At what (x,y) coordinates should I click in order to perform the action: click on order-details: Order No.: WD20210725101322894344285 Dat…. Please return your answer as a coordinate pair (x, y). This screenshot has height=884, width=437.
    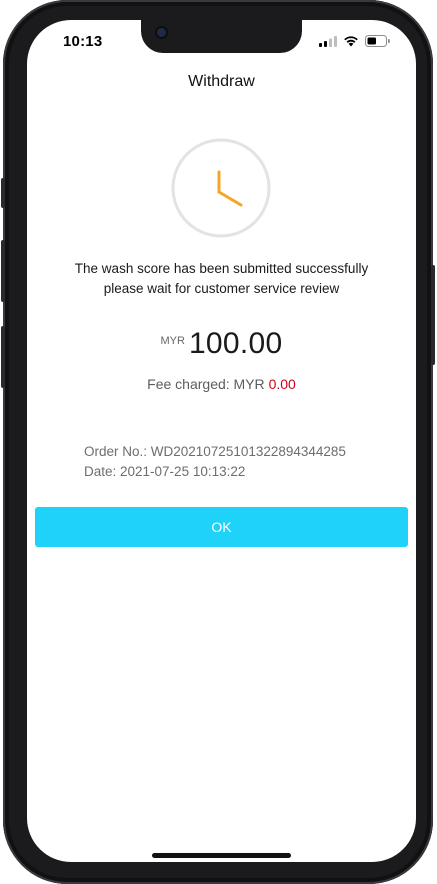
    Looking at the image, I should click on (215, 462).